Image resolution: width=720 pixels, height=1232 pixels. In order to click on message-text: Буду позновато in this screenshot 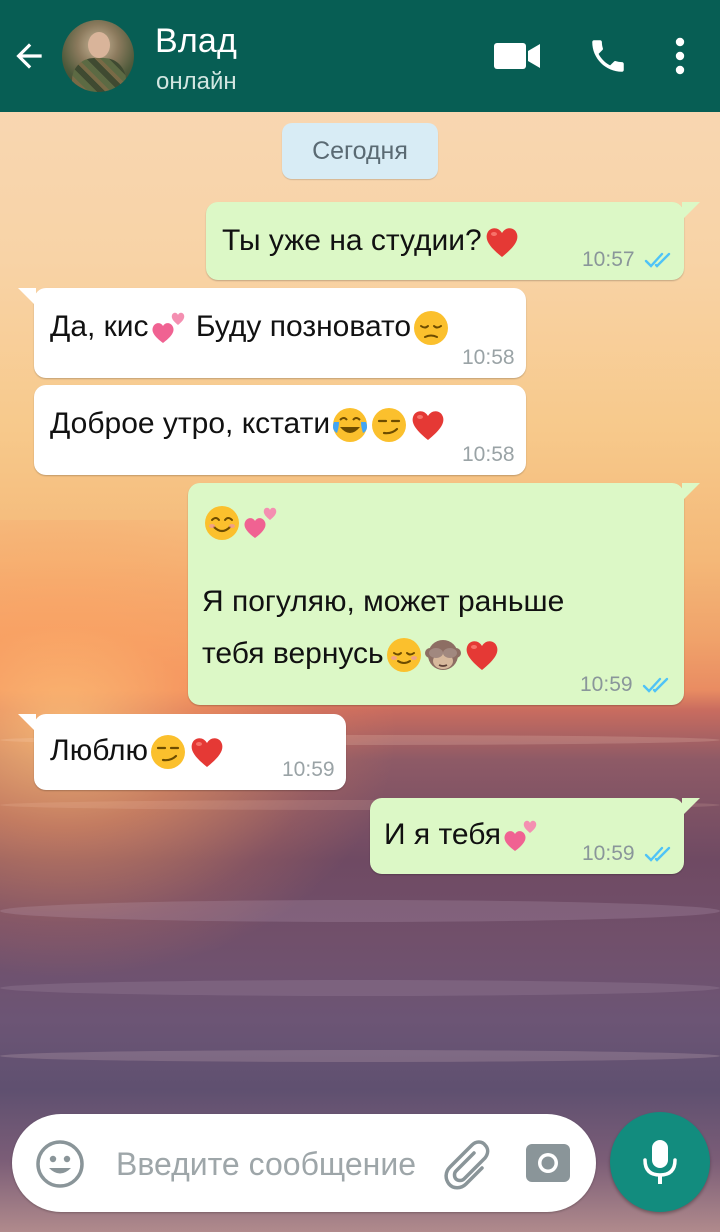, I will do `click(299, 326)`.